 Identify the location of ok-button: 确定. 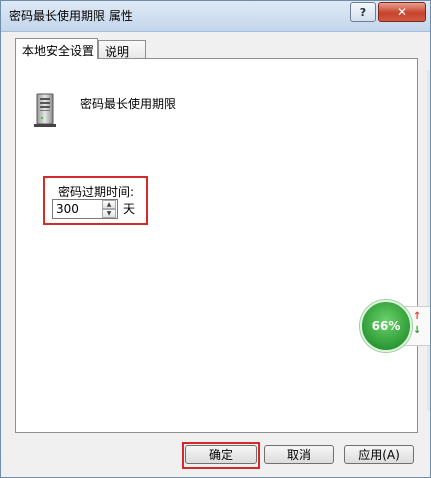
(221, 454).